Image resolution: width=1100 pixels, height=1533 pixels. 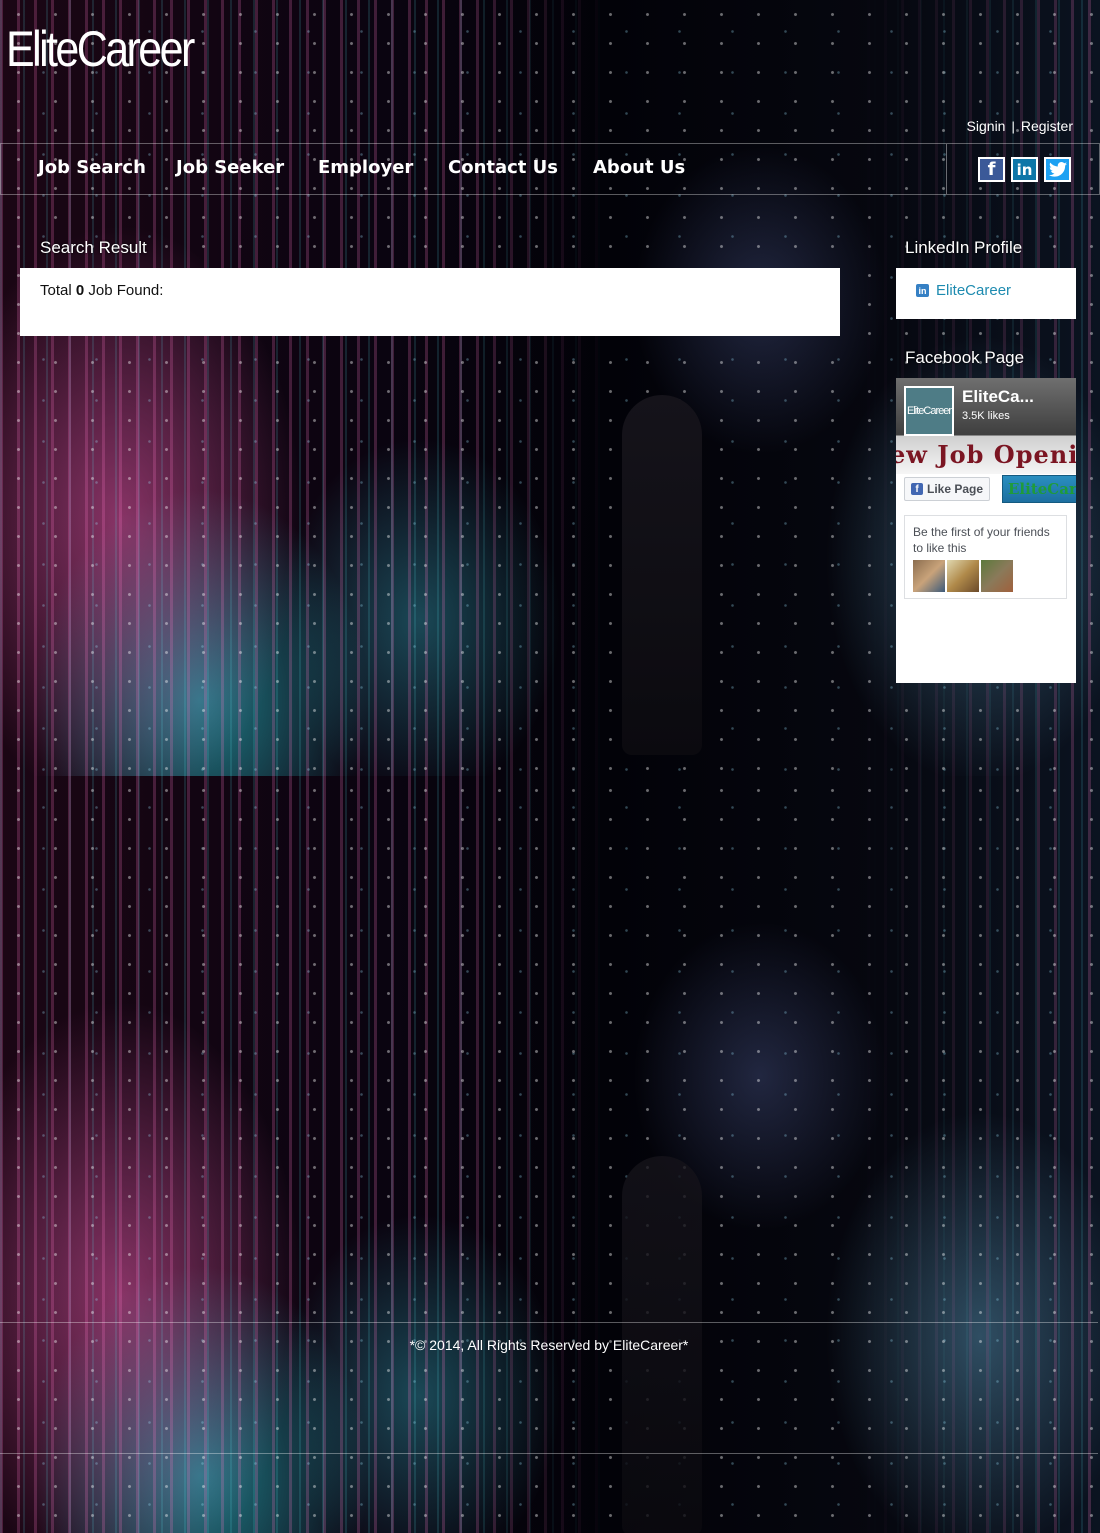 What do you see at coordinates (639, 167) in the screenshot?
I see `nav-item-about-us: About Us` at bounding box center [639, 167].